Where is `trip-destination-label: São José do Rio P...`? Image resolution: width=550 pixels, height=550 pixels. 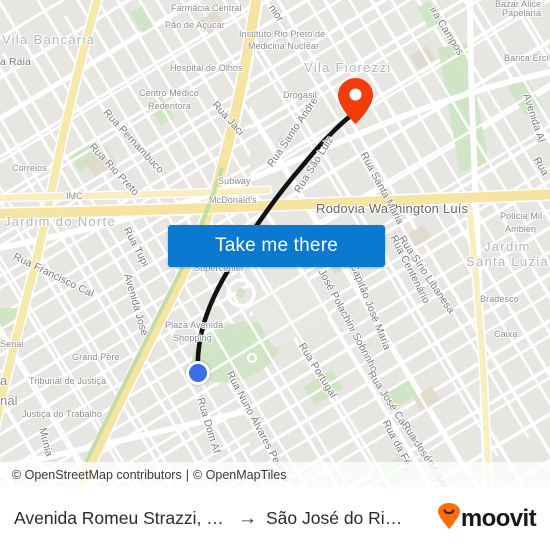 trip-destination-label: São José do Rio P... is located at coordinates (336, 518).